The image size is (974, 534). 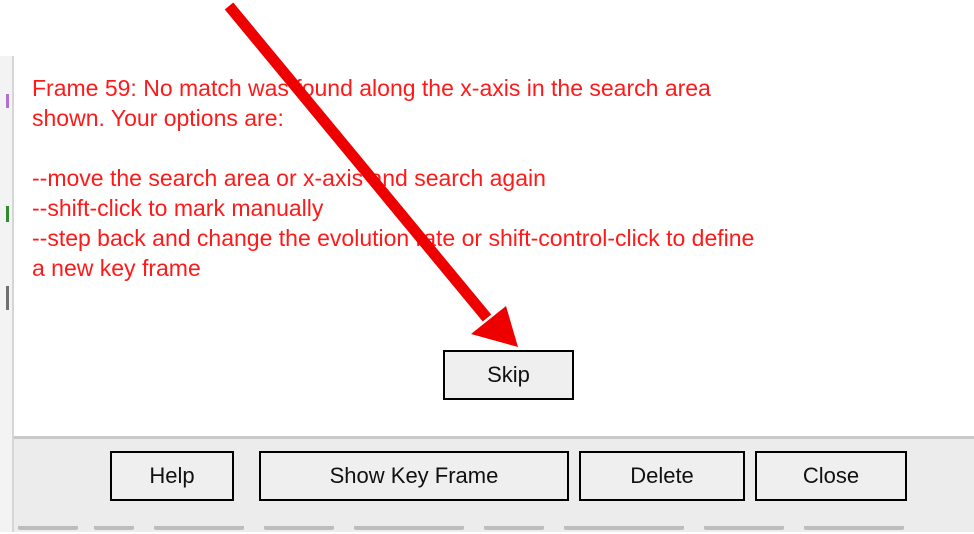 I want to click on message-line: a new key frame, so click(x=116, y=268).